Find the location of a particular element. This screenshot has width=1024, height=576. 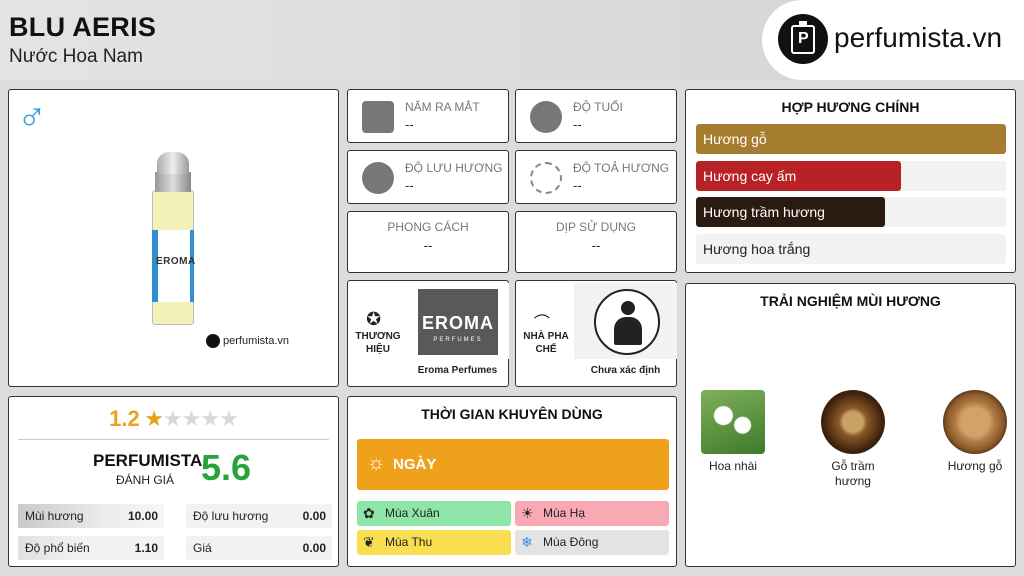

sun-icon: ☼ is located at coordinates (376, 463).